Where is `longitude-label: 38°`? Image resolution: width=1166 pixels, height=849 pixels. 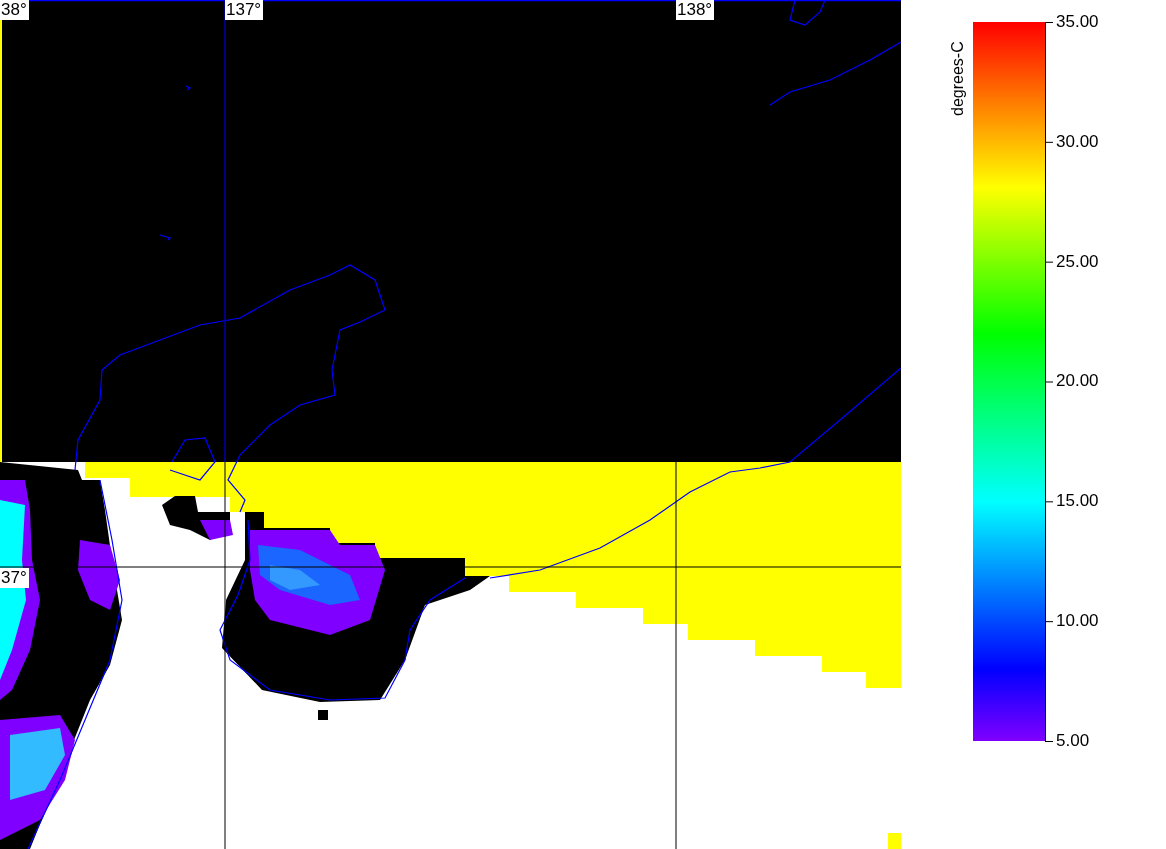 longitude-label: 38° is located at coordinates (14, 10).